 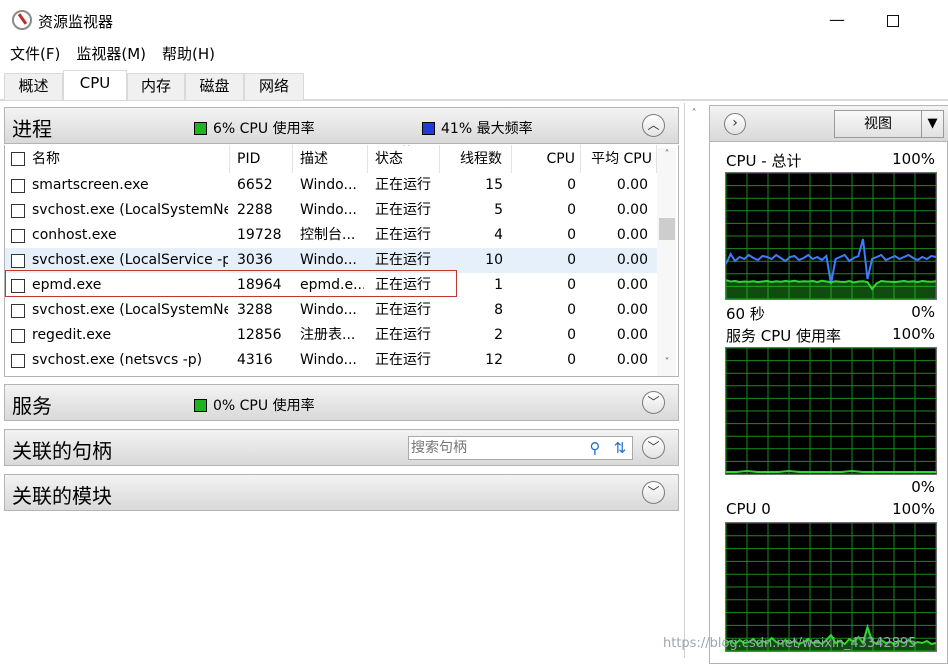 What do you see at coordinates (667, 363) in the screenshot?
I see `scroll-down-icon: ˅` at bounding box center [667, 363].